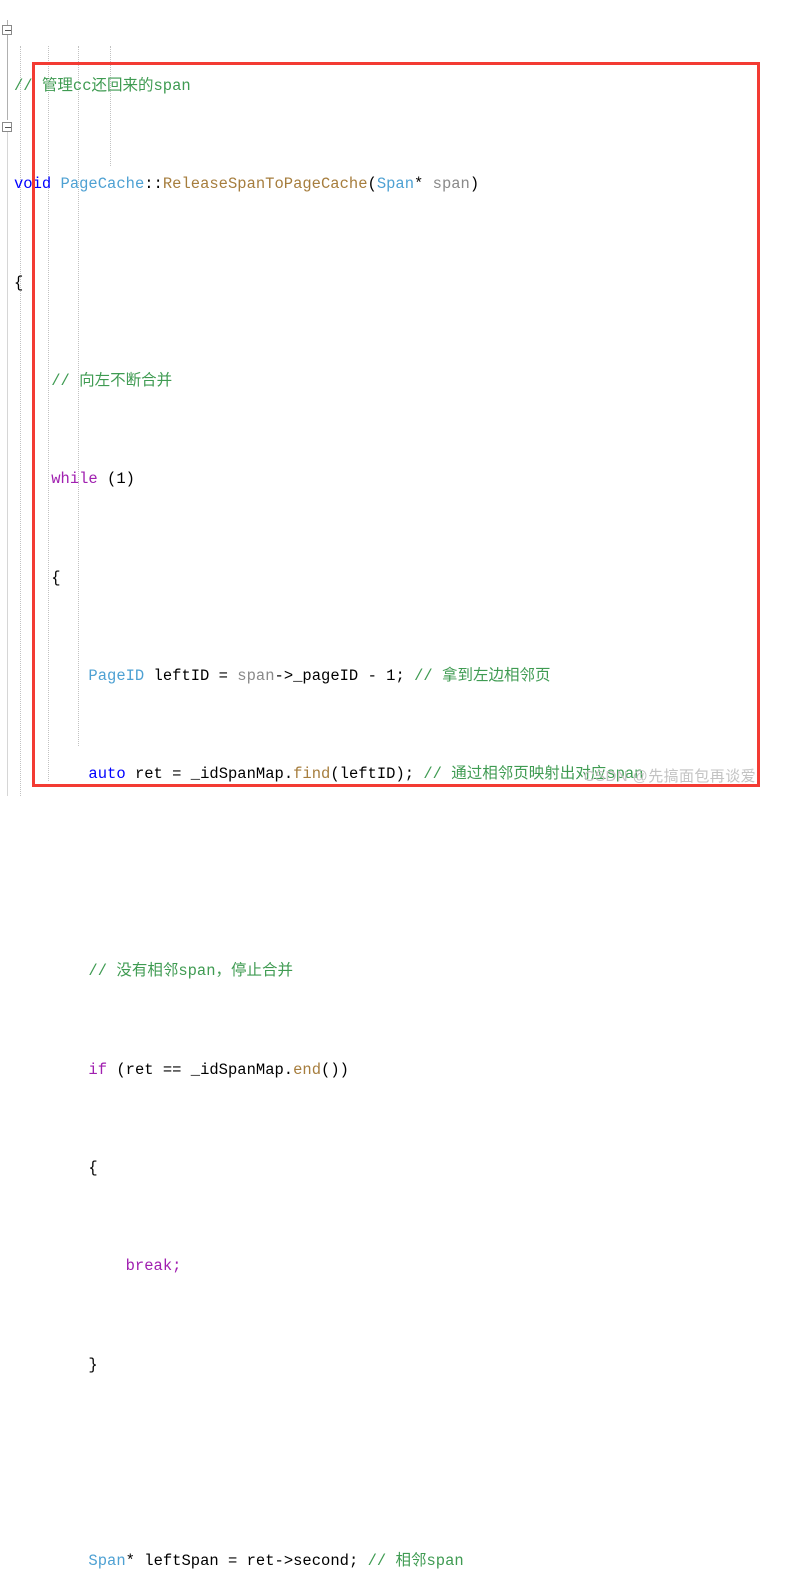 This screenshot has height=1592, width=792. I want to click on param-span-ref: span, so click(256, 676).